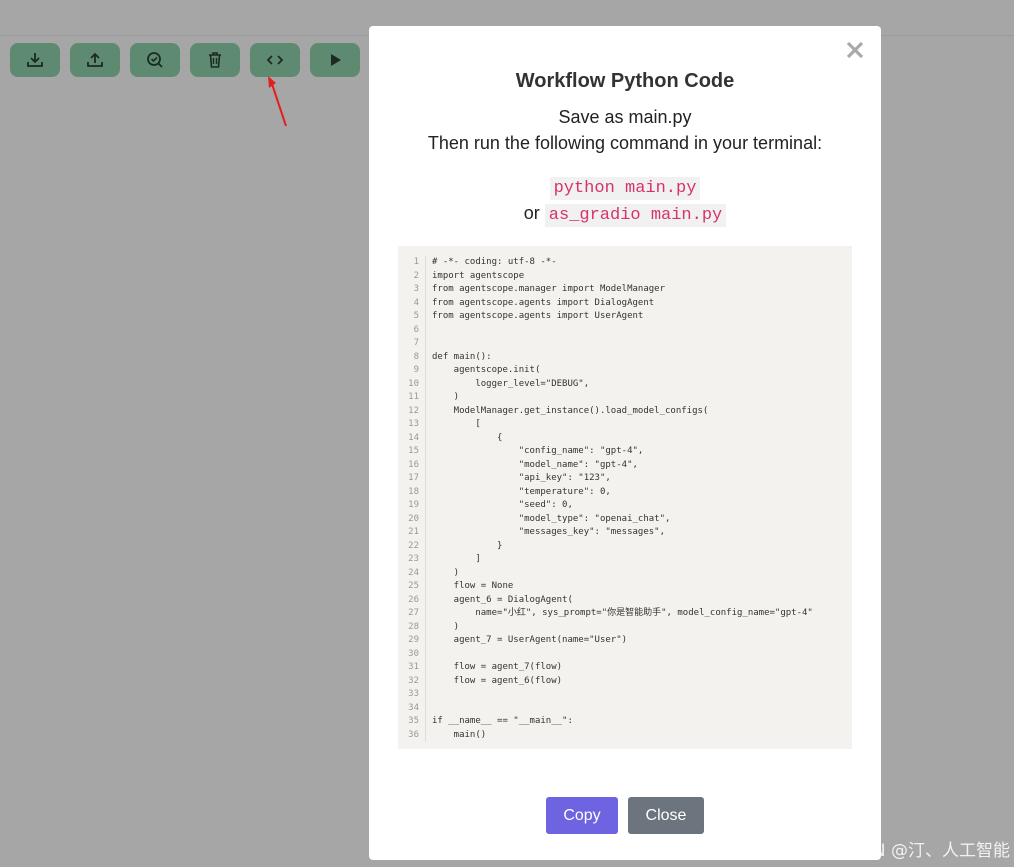  What do you see at coordinates (551, 518) in the screenshot?
I see `code-text: "model_type": "openai_chat",` at bounding box center [551, 518].